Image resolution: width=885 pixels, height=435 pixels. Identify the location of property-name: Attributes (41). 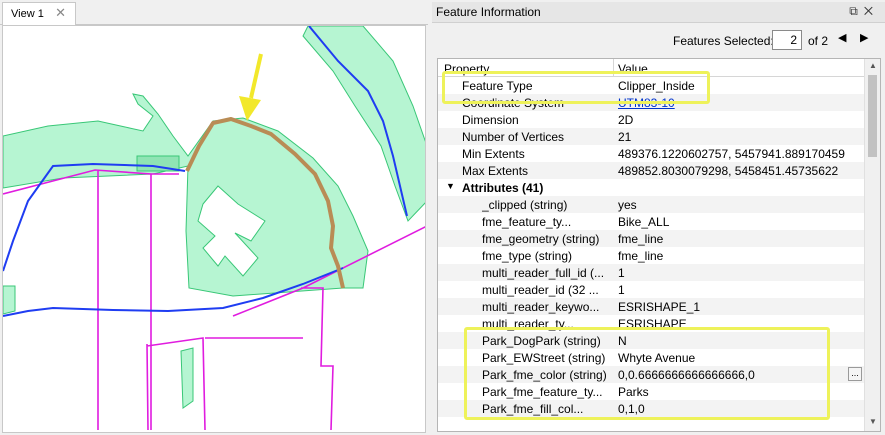
(503, 188).